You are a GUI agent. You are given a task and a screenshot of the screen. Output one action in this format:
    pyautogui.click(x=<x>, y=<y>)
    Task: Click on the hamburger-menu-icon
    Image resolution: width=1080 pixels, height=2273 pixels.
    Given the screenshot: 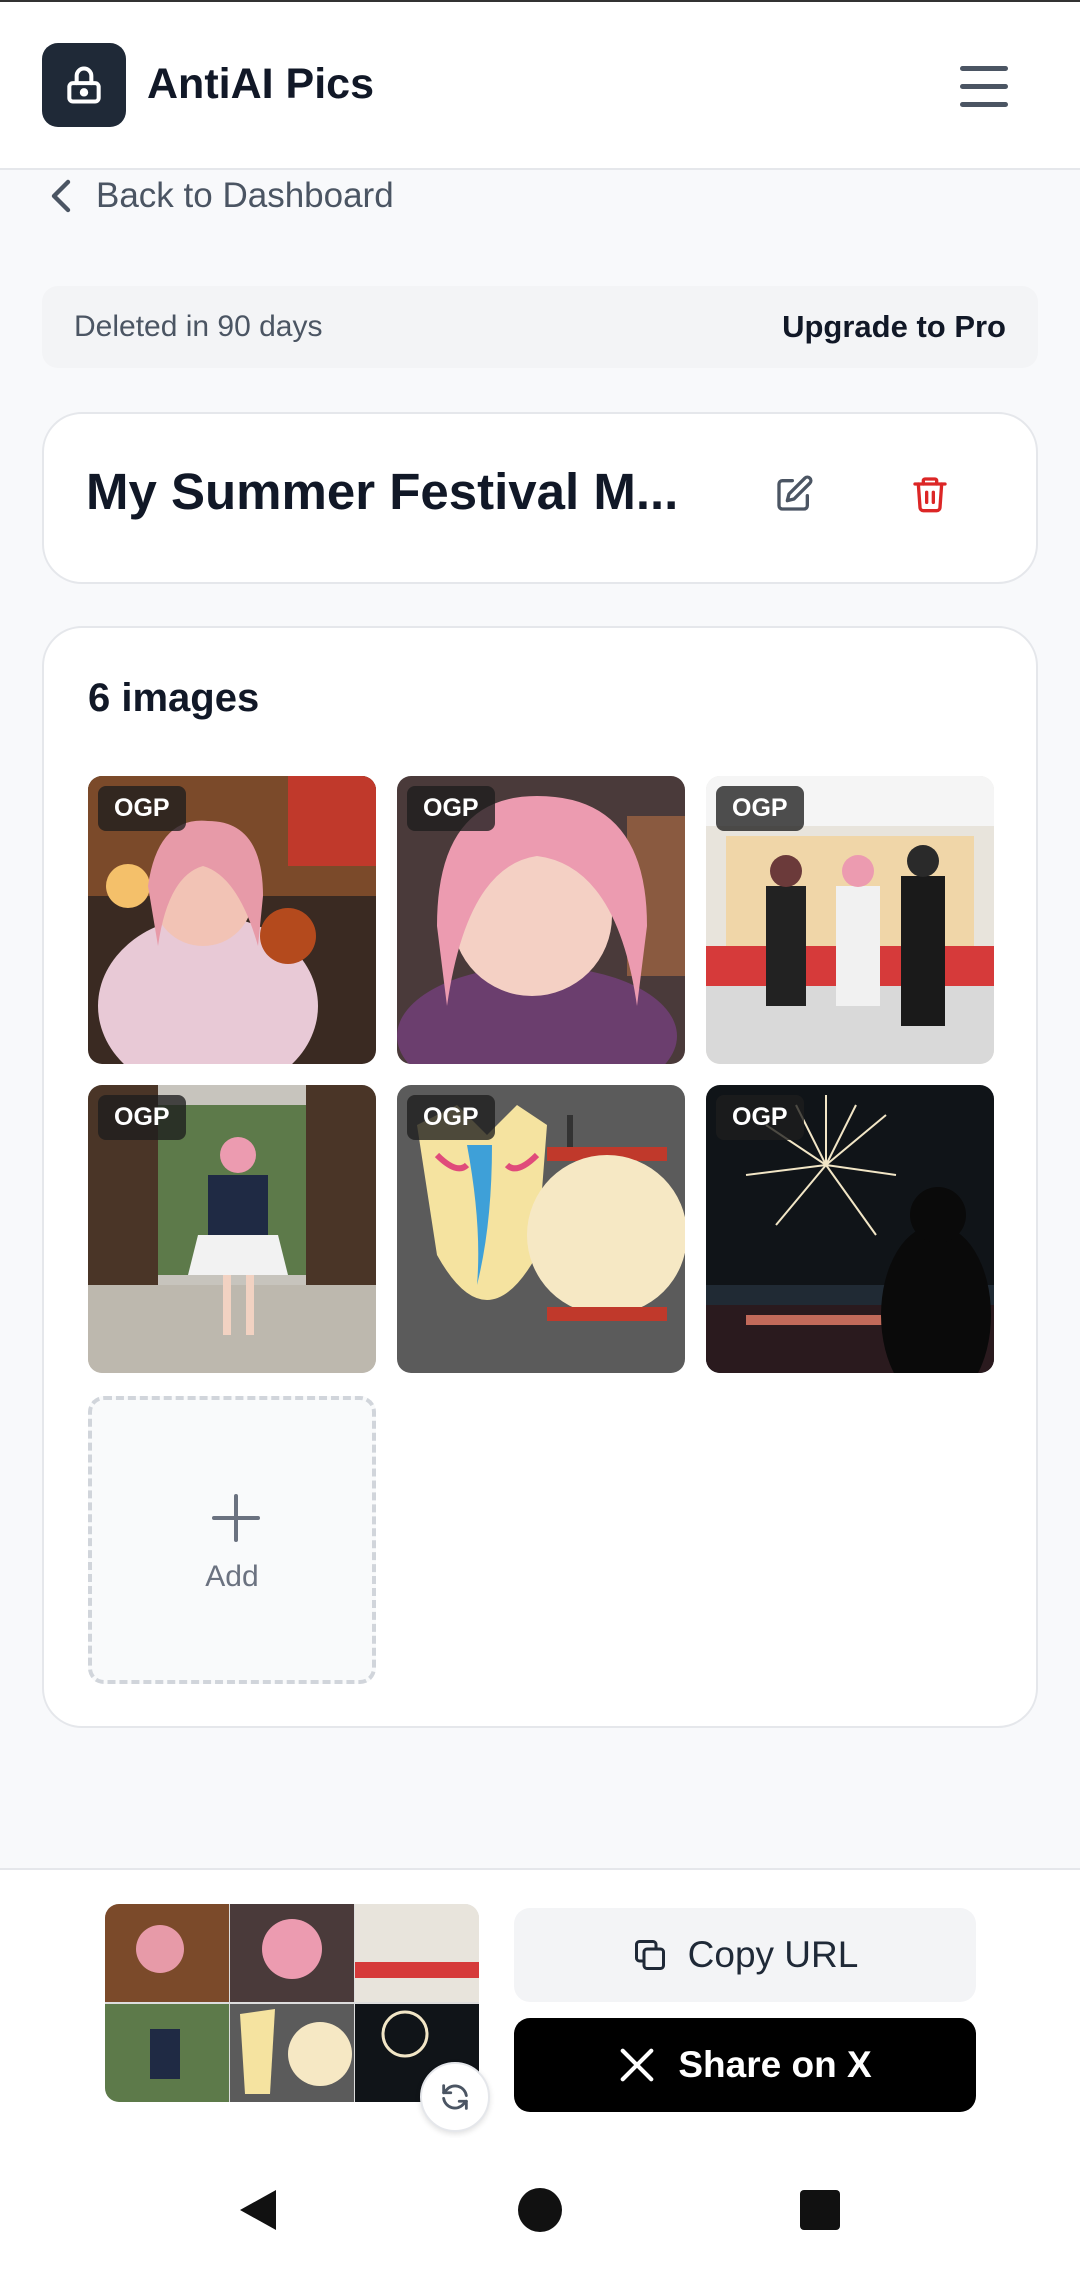 What is the action you would take?
    pyautogui.click(x=985, y=86)
    